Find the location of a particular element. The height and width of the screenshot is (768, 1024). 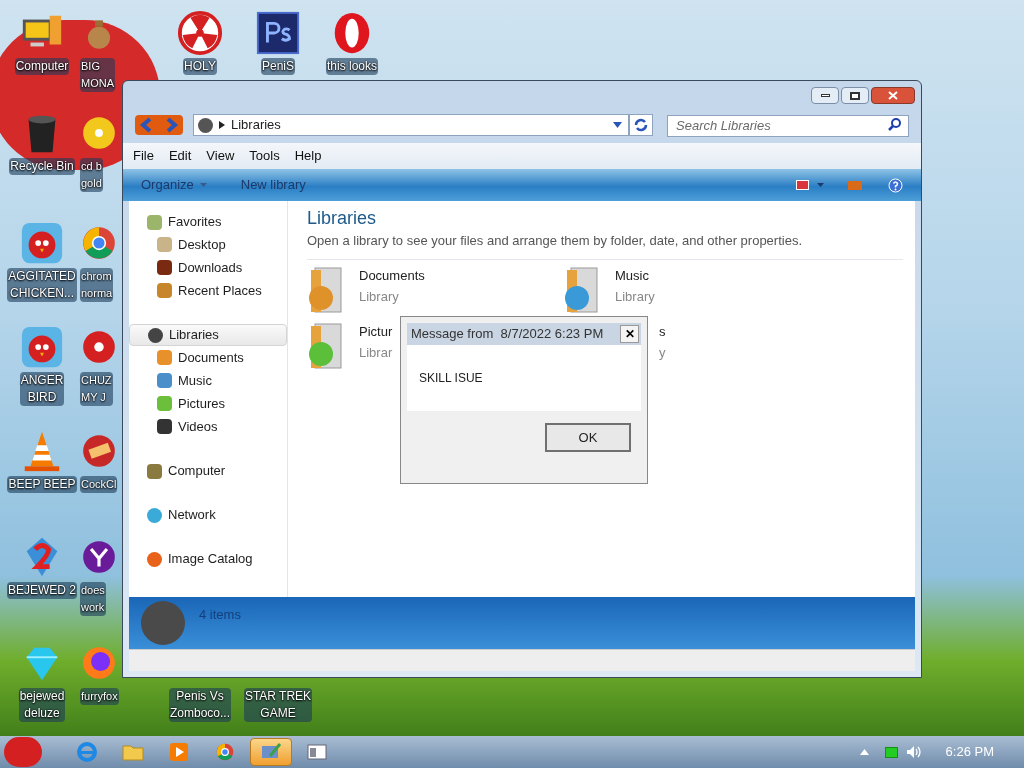

message-text: SKILL ISUE is located at coordinates (451, 378).